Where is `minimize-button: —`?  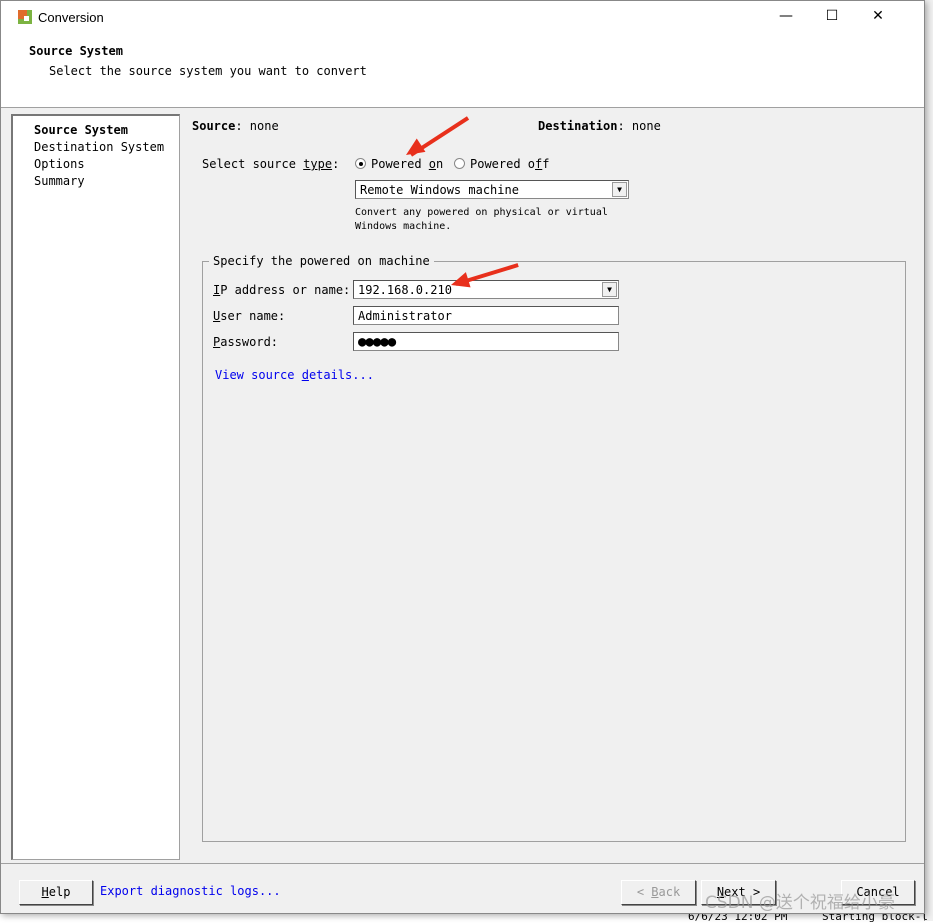
minimize-button: — is located at coordinates (786, 16).